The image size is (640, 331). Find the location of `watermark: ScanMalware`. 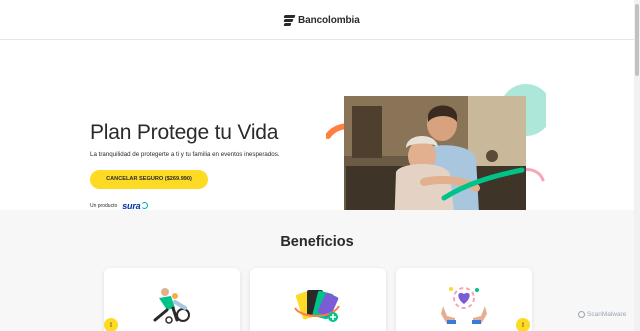

watermark: ScanMalware is located at coordinates (602, 314).